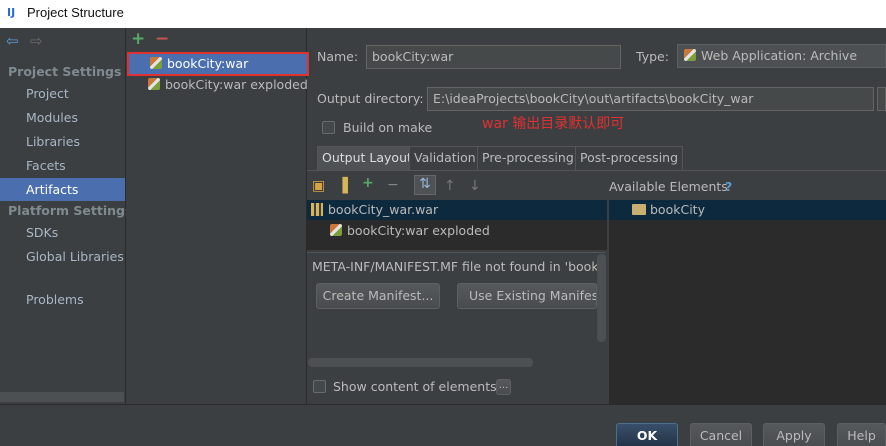  I want to click on tree-row-label: bookCity:war exploded, so click(418, 230).